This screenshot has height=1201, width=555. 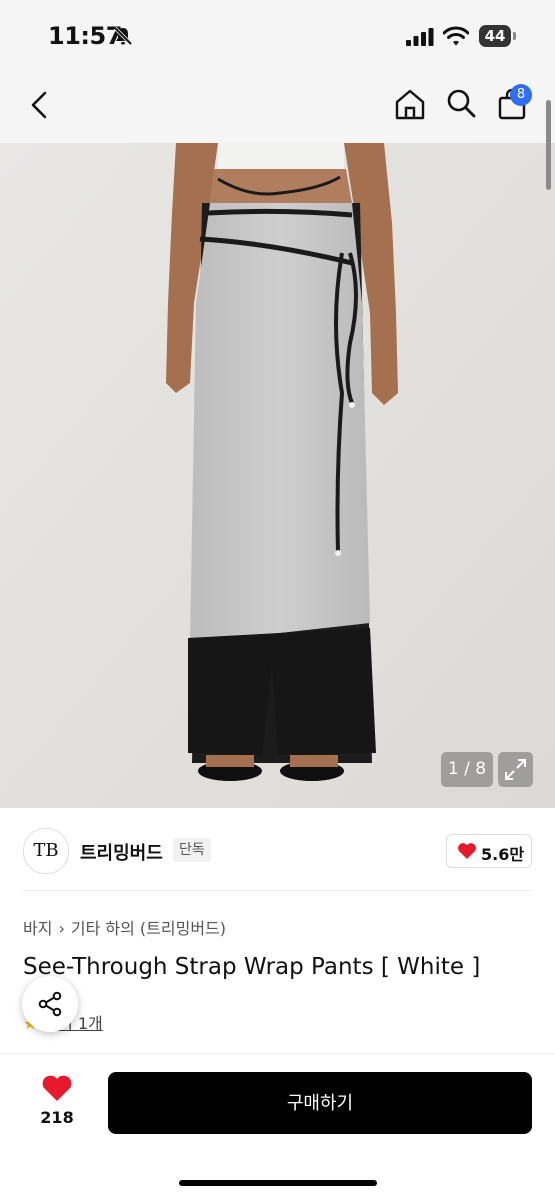 What do you see at coordinates (252, 967) in the screenshot?
I see `product-title: See-Through Strap Wrap Pants [ White ]` at bounding box center [252, 967].